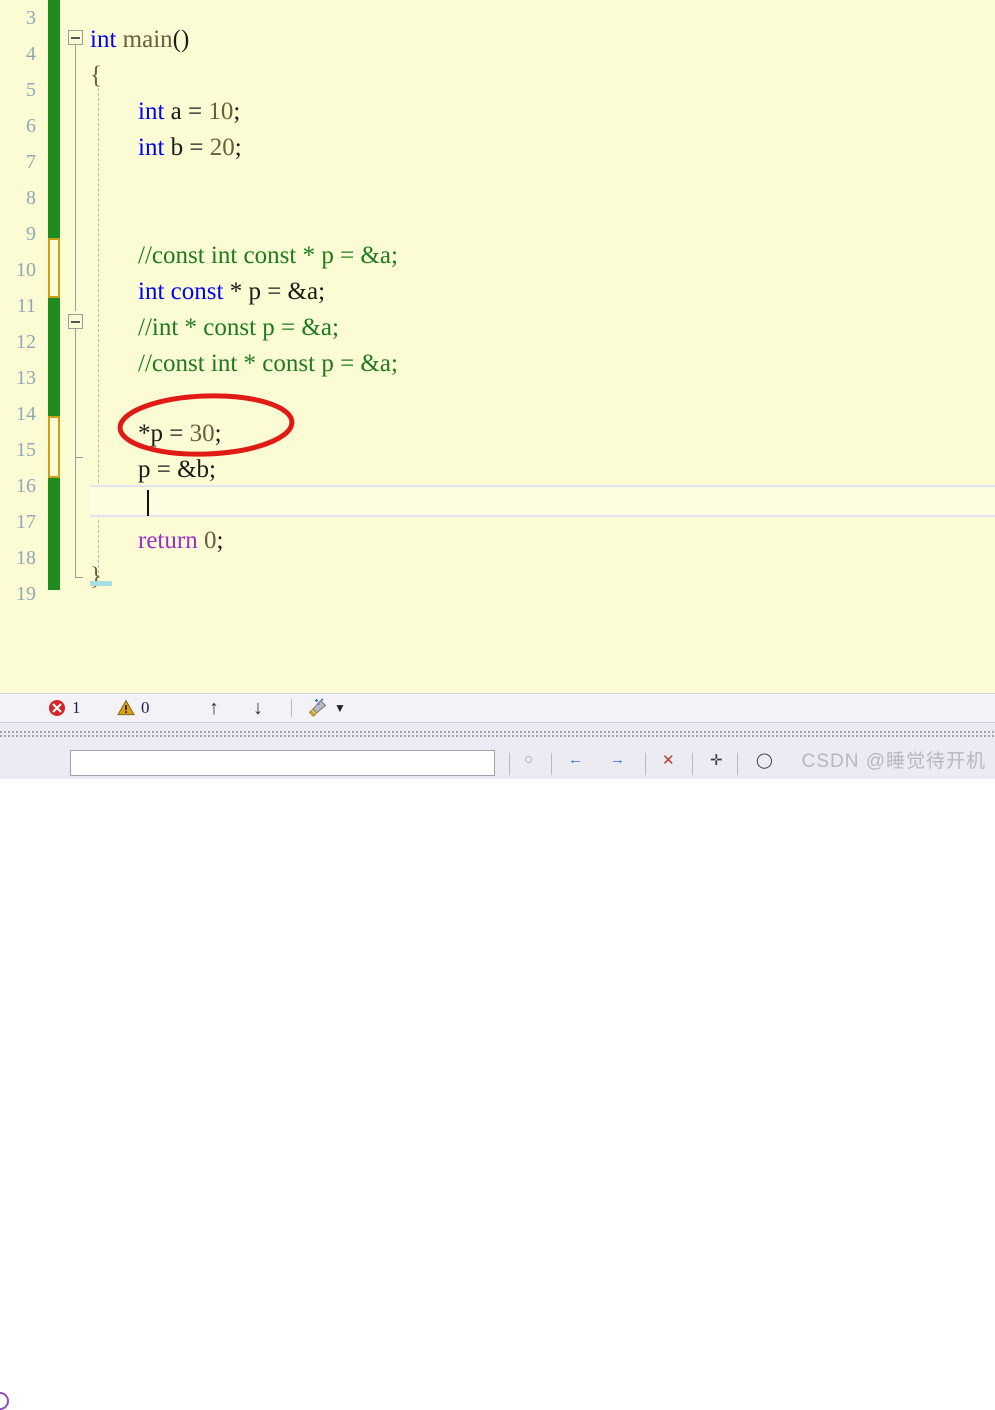 The image size is (995, 1410). Describe the element at coordinates (26, 558) in the screenshot. I see `line-number: 18` at that location.